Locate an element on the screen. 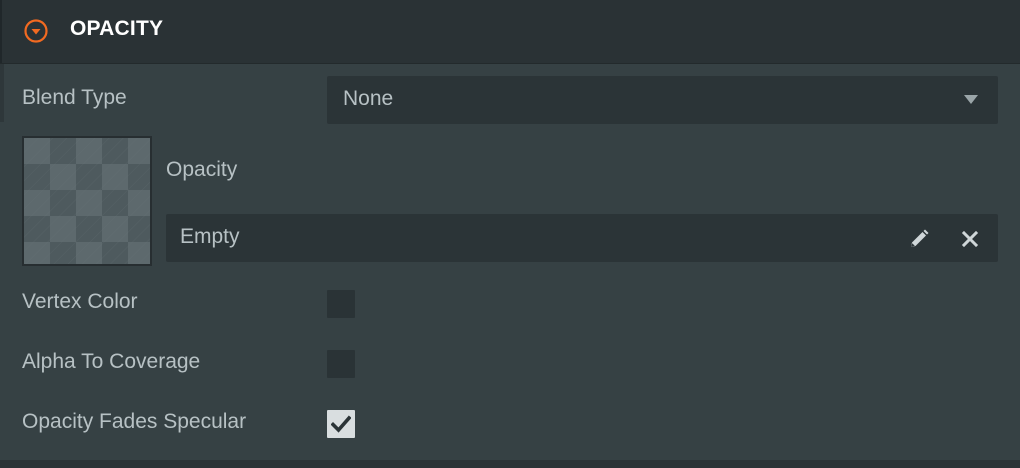 This screenshot has height=468, width=1020. opacity-map-thumbnail is located at coordinates (87, 201).